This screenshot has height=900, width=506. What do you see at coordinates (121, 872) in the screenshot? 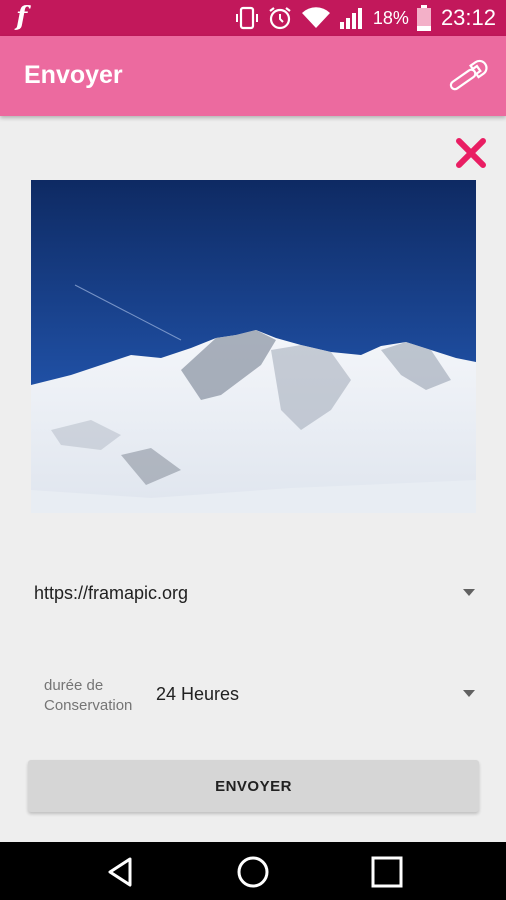
I see `back-icon` at bounding box center [121, 872].